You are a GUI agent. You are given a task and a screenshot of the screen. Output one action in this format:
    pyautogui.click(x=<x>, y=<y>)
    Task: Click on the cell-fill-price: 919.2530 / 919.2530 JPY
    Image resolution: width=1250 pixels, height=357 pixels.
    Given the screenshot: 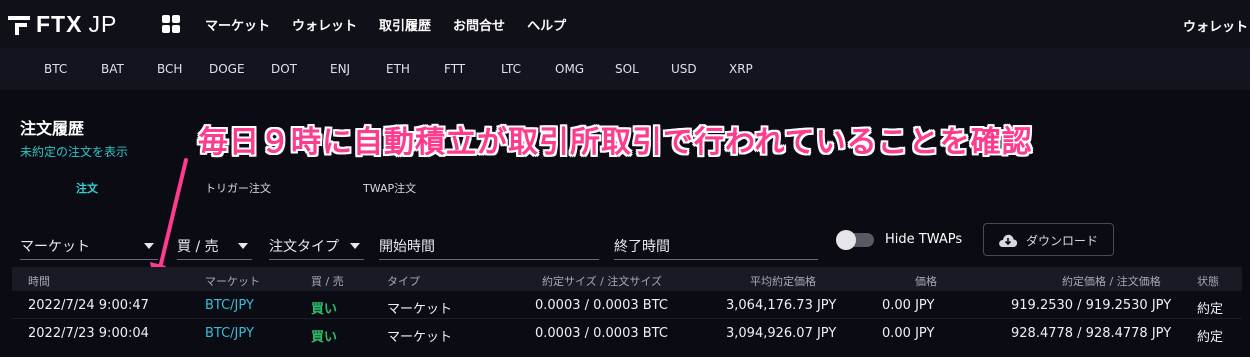 What is the action you would take?
    pyautogui.click(x=1091, y=305)
    